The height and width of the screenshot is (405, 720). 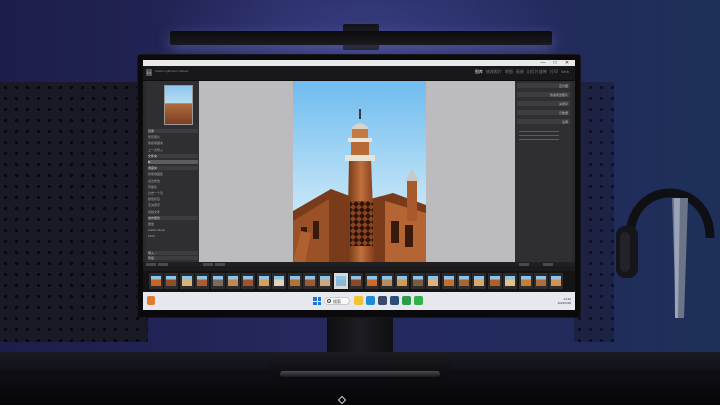 What do you see at coordinates (337, 301) in the screenshot?
I see `taskbar-search-input: 搜索` at bounding box center [337, 301].